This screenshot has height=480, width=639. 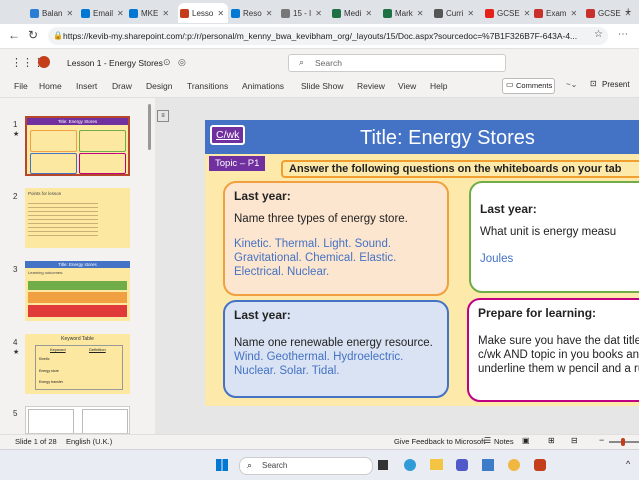 What do you see at coordinates (152, 13) in the screenshot?
I see `browser-tab: MKE ✕` at bounding box center [152, 13].